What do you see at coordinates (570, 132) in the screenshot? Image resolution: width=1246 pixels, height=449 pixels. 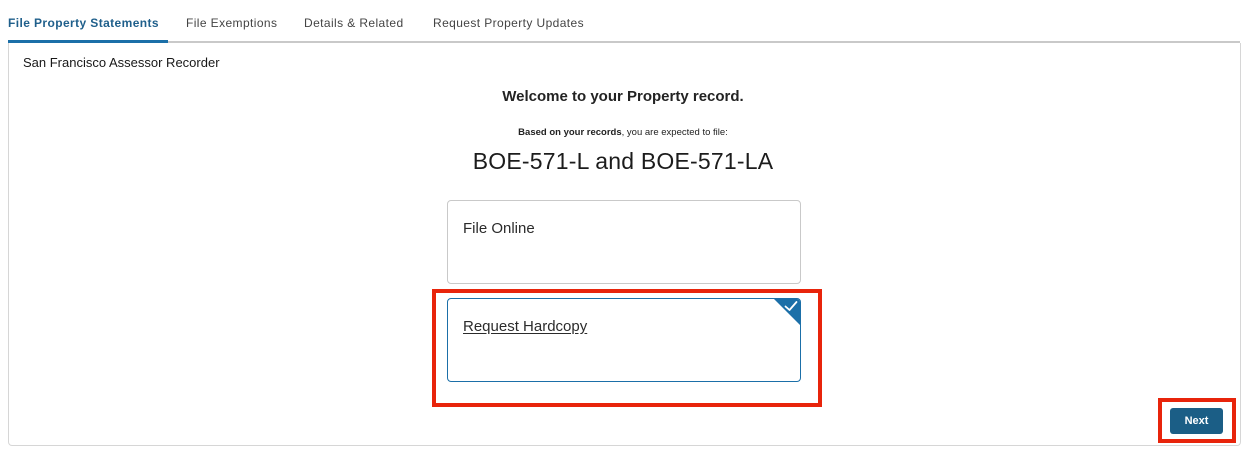 I see `expected-filing-emphasis: Based on your records` at bounding box center [570, 132].